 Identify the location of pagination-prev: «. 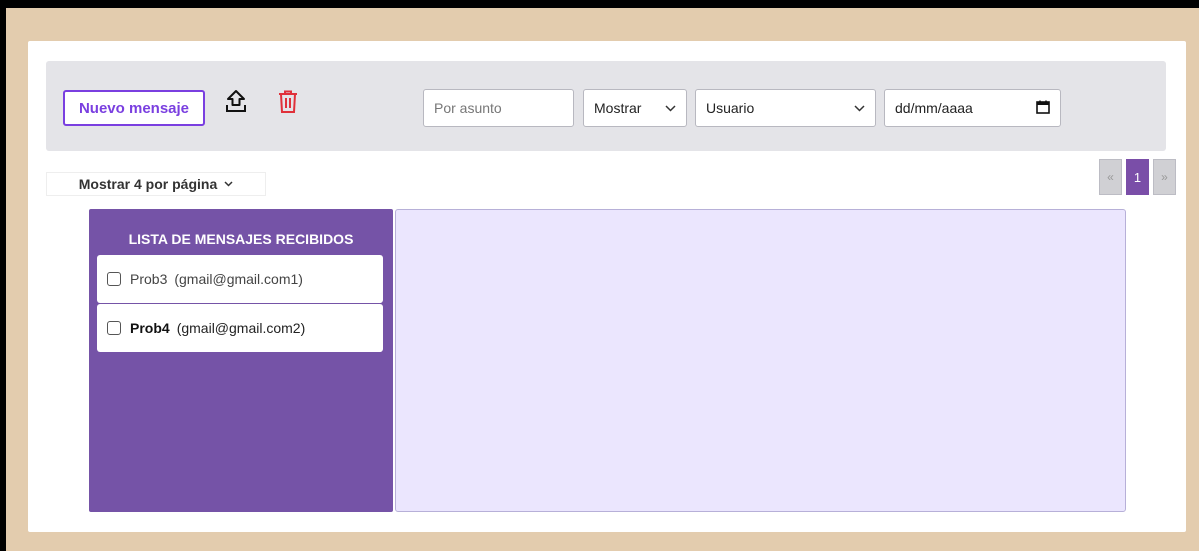
(1110, 177).